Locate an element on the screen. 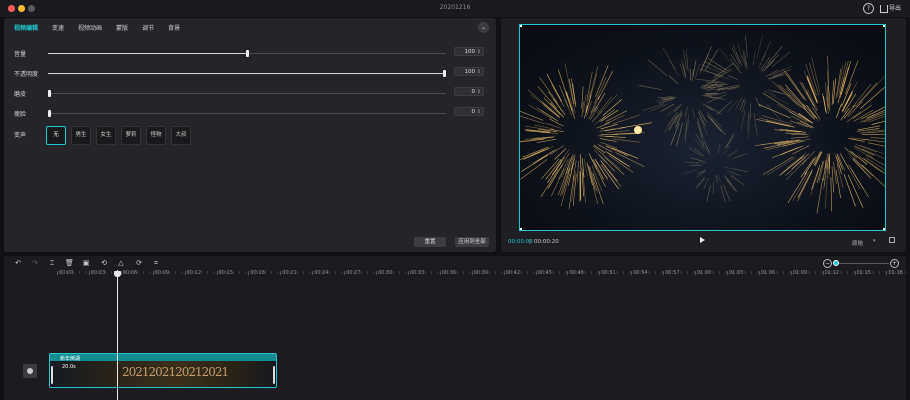 The image size is (910, 400). apply-to-all-button: 应用到全部 is located at coordinates (472, 242).